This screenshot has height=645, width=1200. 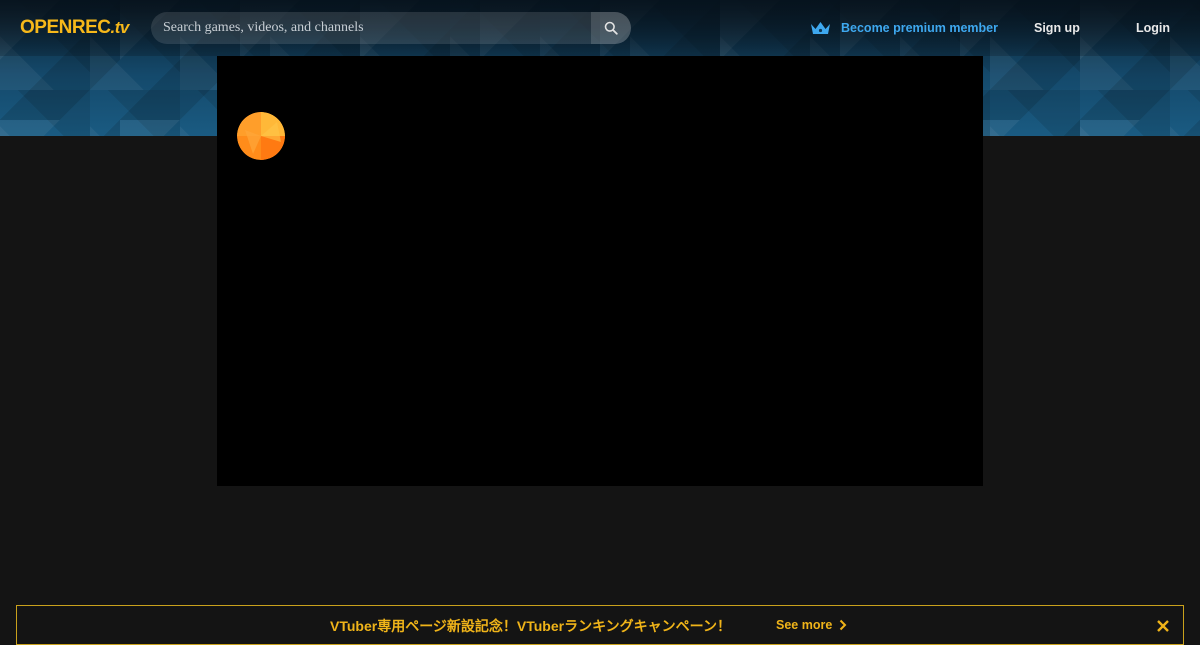 I want to click on banner-close-button, so click(x=1163, y=626).